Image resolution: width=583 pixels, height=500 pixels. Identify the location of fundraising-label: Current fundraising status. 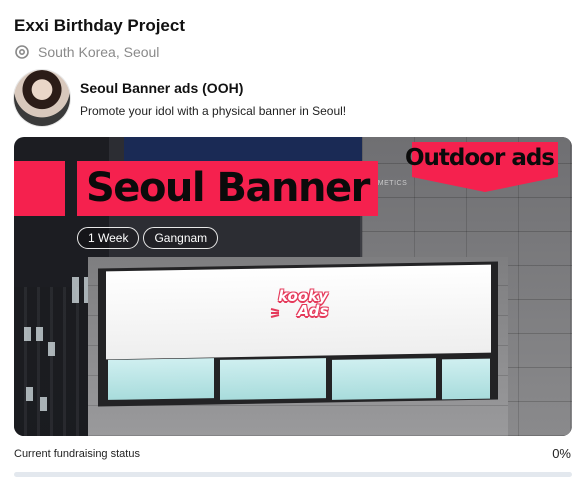
(77, 454).